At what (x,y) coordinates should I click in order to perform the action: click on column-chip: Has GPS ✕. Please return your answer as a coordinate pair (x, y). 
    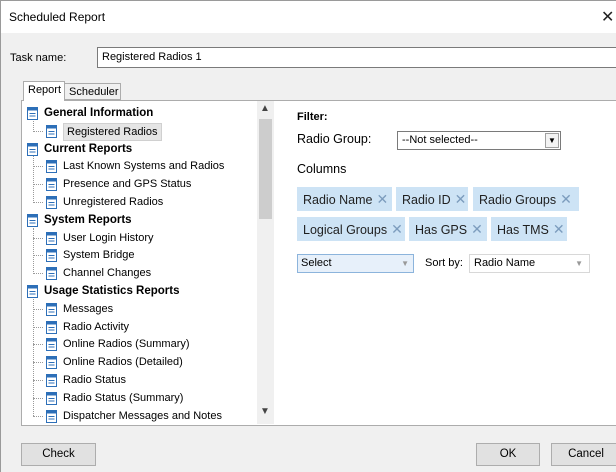
    Looking at the image, I should click on (448, 229).